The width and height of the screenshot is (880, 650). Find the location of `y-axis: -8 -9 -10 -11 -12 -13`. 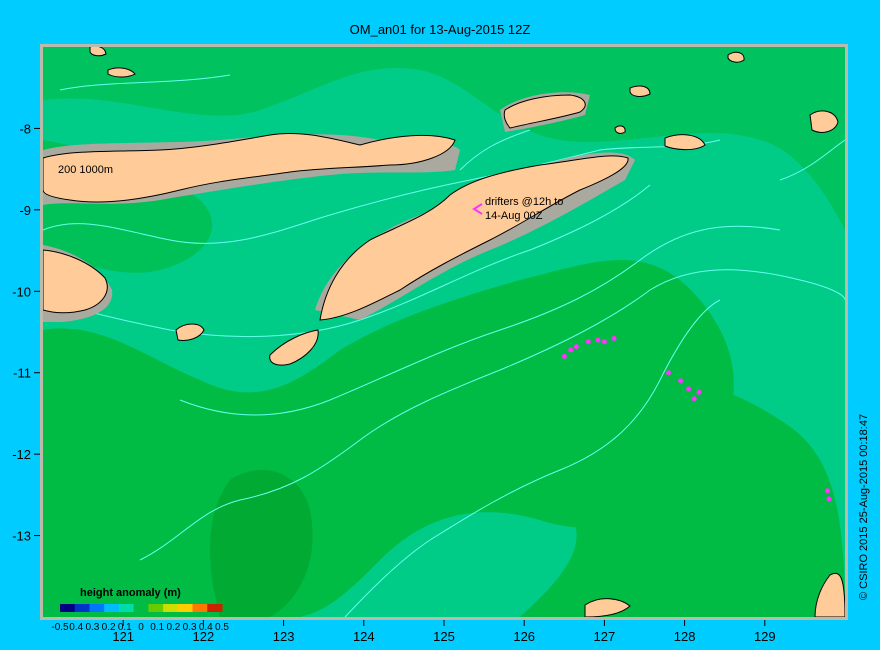

y-axis: -8 -9 -10 -11 -12 -13 is located at coordinates (26, 332).